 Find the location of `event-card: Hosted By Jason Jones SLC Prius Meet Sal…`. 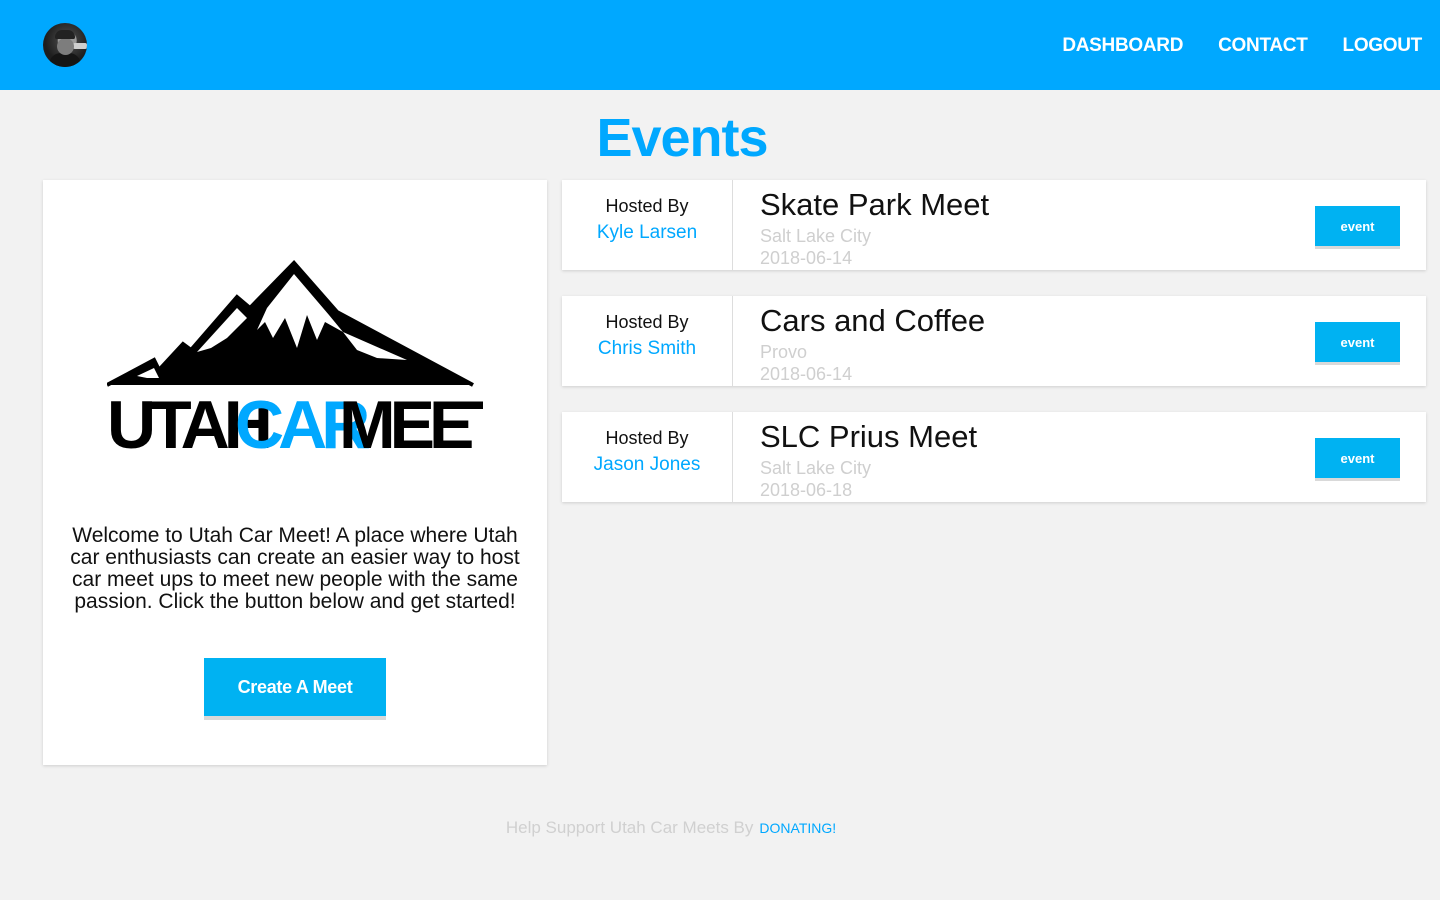

event-card: Hosted By Jason Jones SLC Prius Meet Sal… is located at coordinates (994, 457).